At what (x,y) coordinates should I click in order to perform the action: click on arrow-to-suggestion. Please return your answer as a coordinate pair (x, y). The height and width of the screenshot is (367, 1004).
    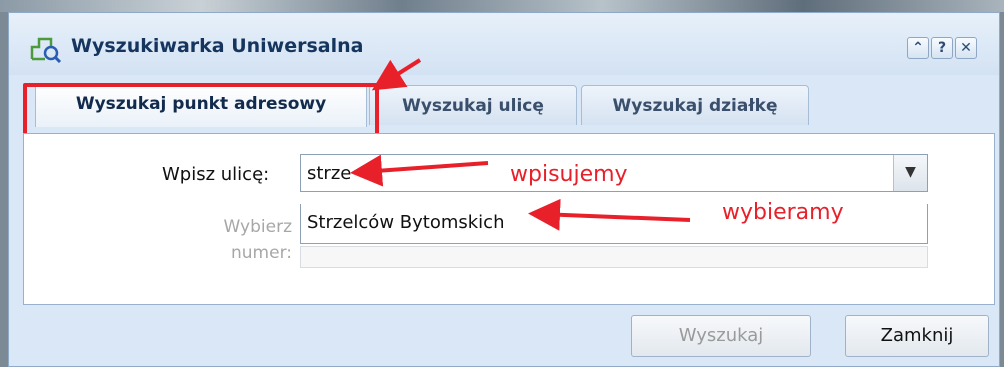
    Looking at the image, I should click on (609, 214).